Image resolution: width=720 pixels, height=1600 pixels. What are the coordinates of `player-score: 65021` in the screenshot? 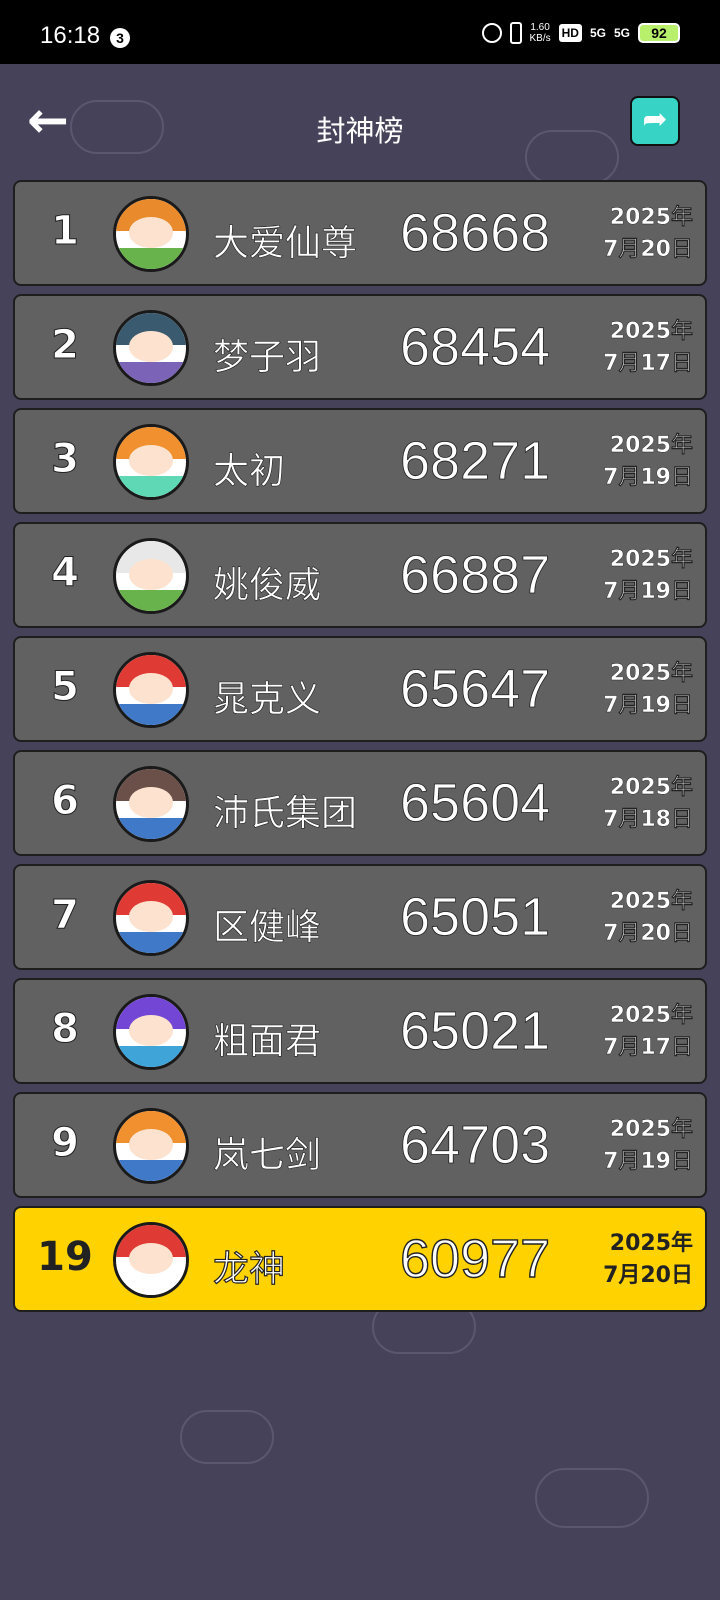 It's located at (475, 1031).